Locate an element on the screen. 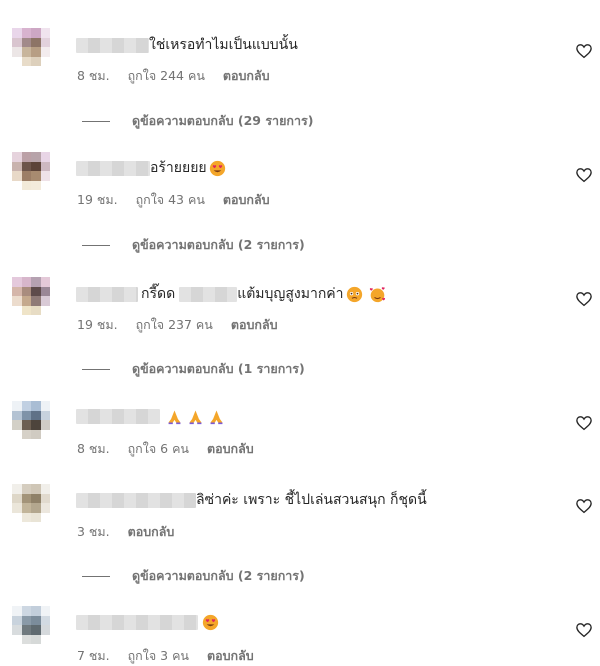 This screenshot has width=600, height=666. comment-meta: 3 ชม. ตอบกลับ is located at coordinates (132, 532).